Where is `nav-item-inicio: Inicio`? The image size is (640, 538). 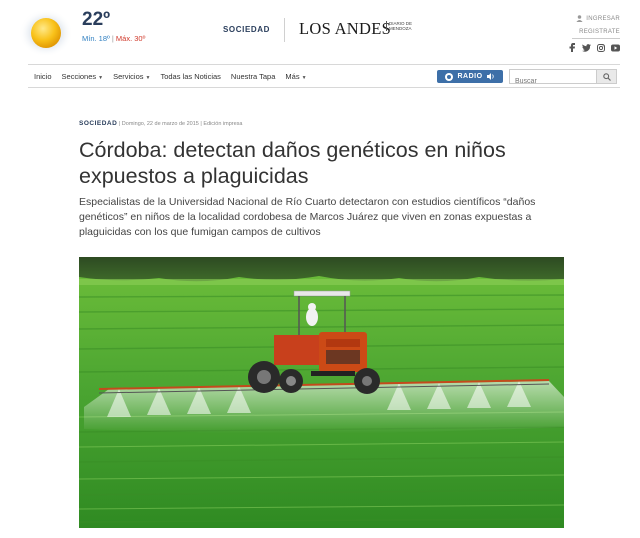
nav-item-inicio: Inicio is located at coordinates (43, 76).